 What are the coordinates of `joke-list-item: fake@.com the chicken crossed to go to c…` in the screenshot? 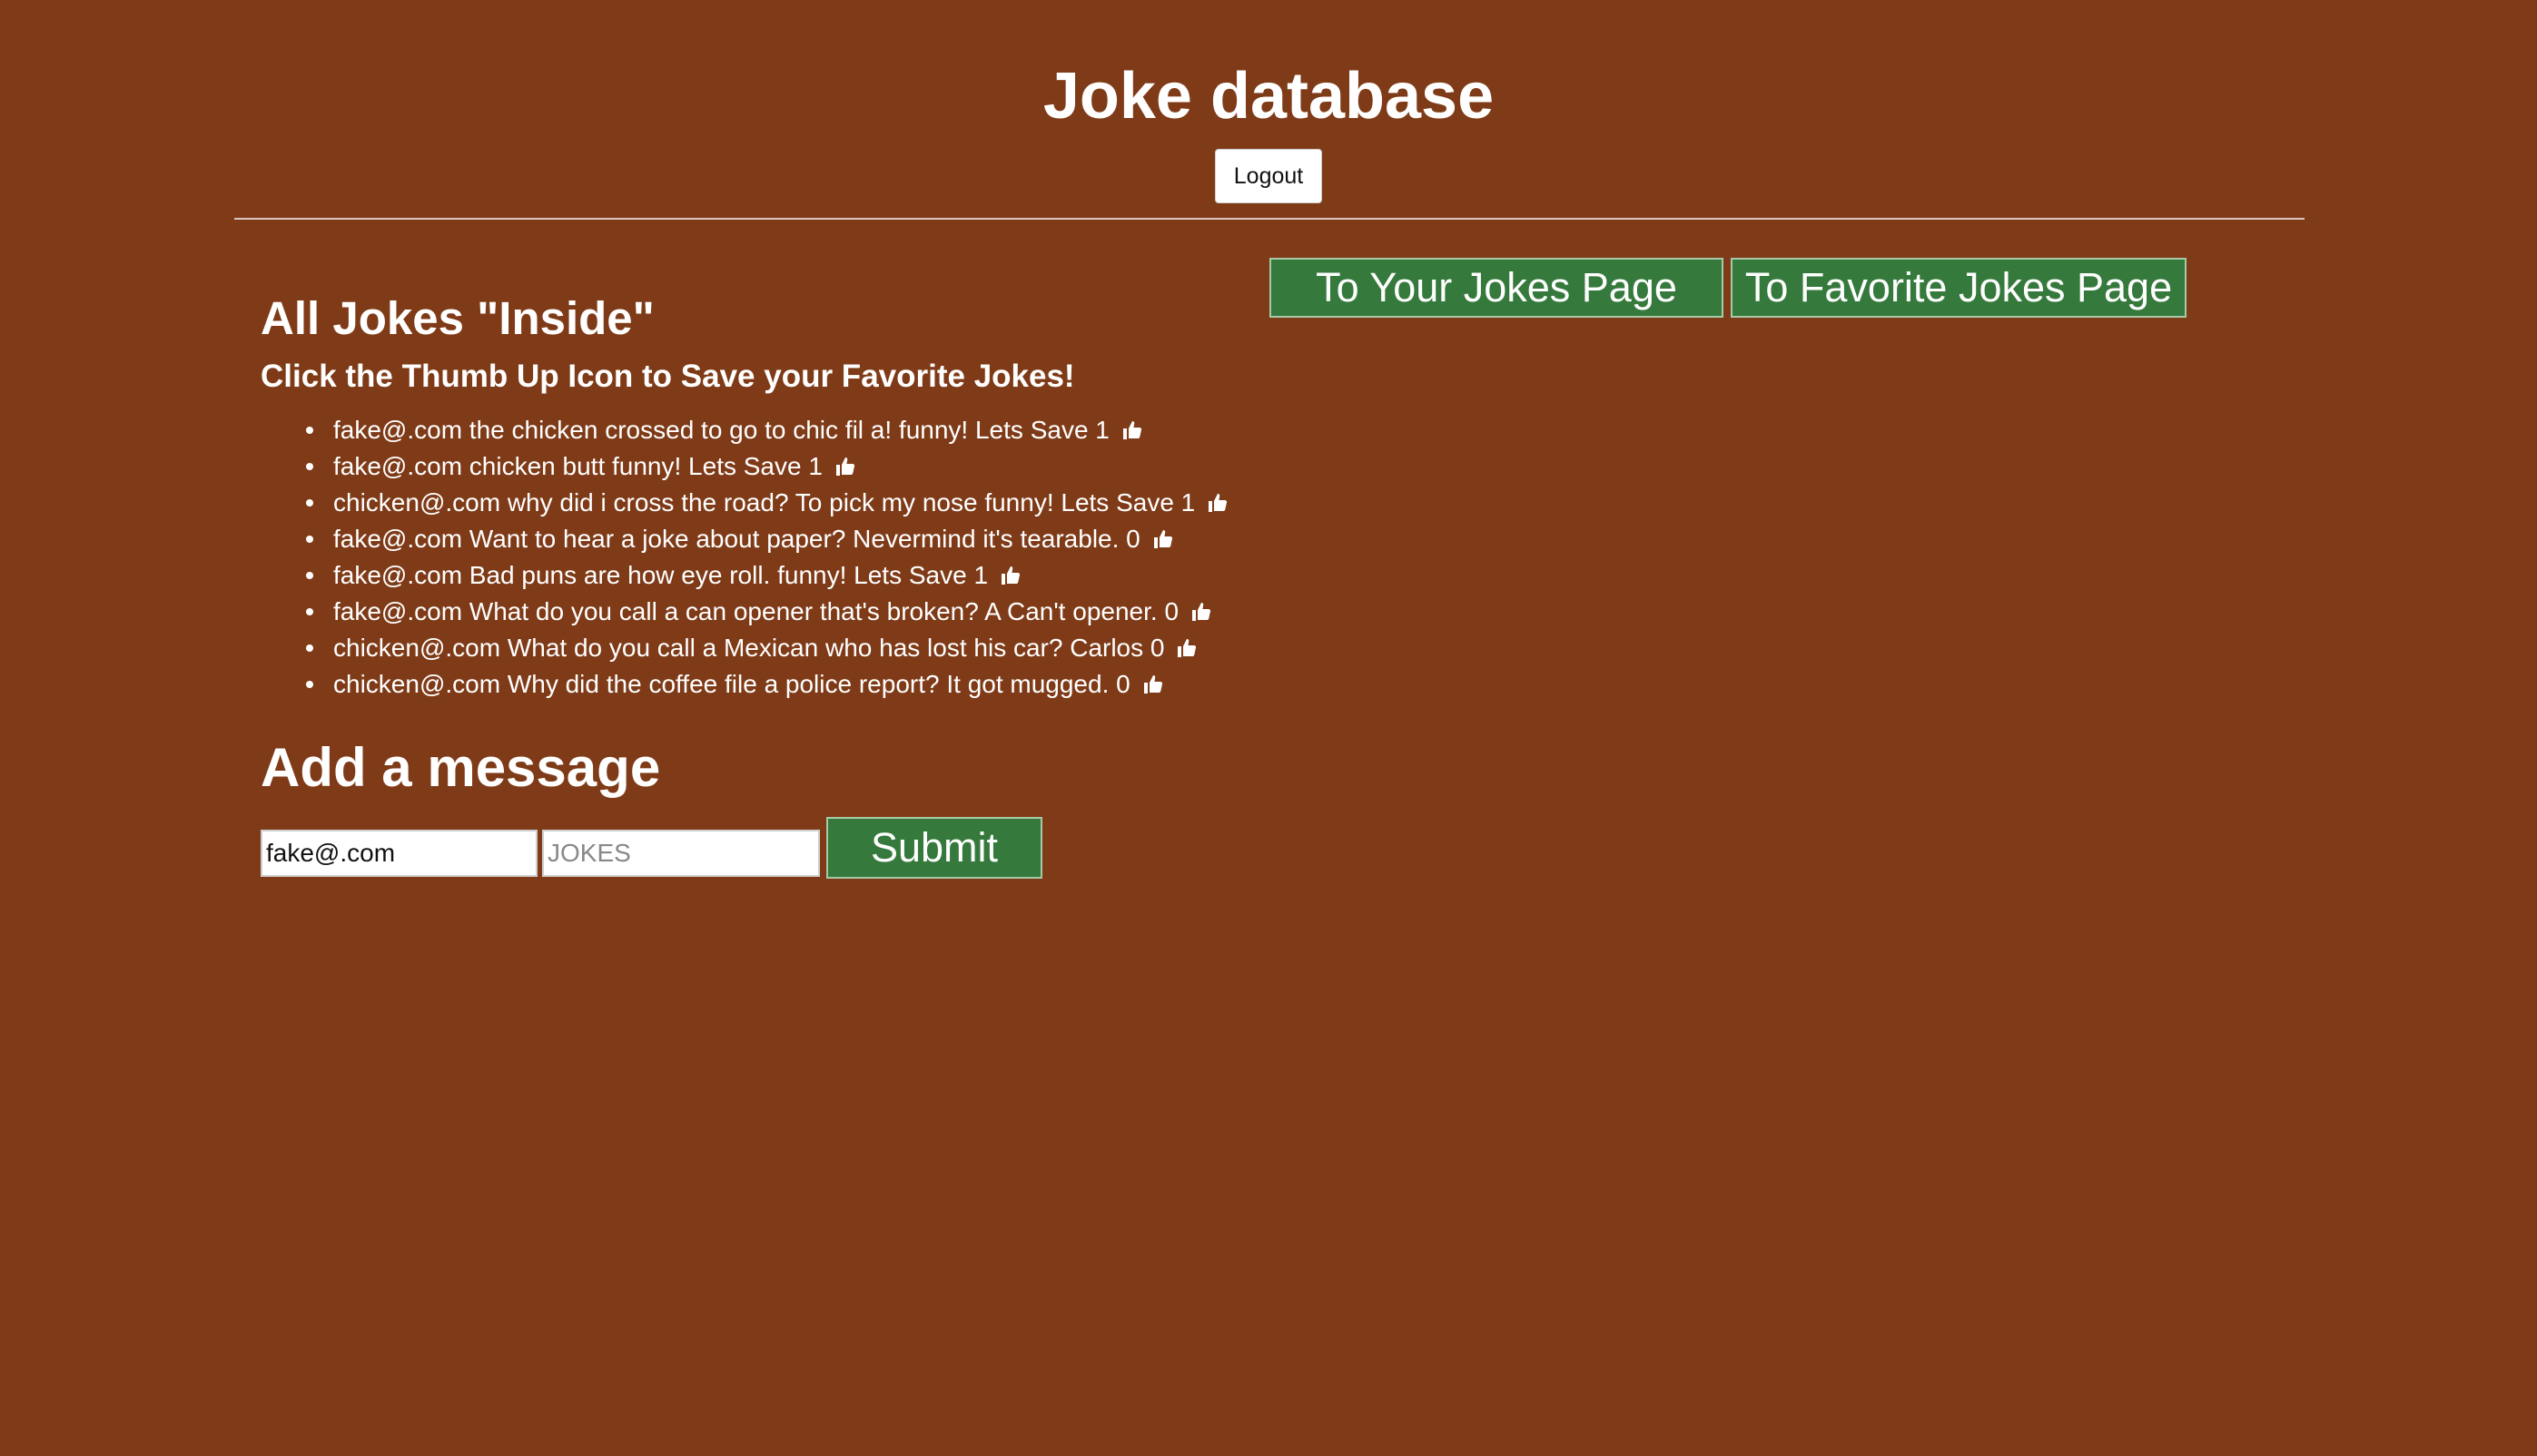 It's located at (805, 430).